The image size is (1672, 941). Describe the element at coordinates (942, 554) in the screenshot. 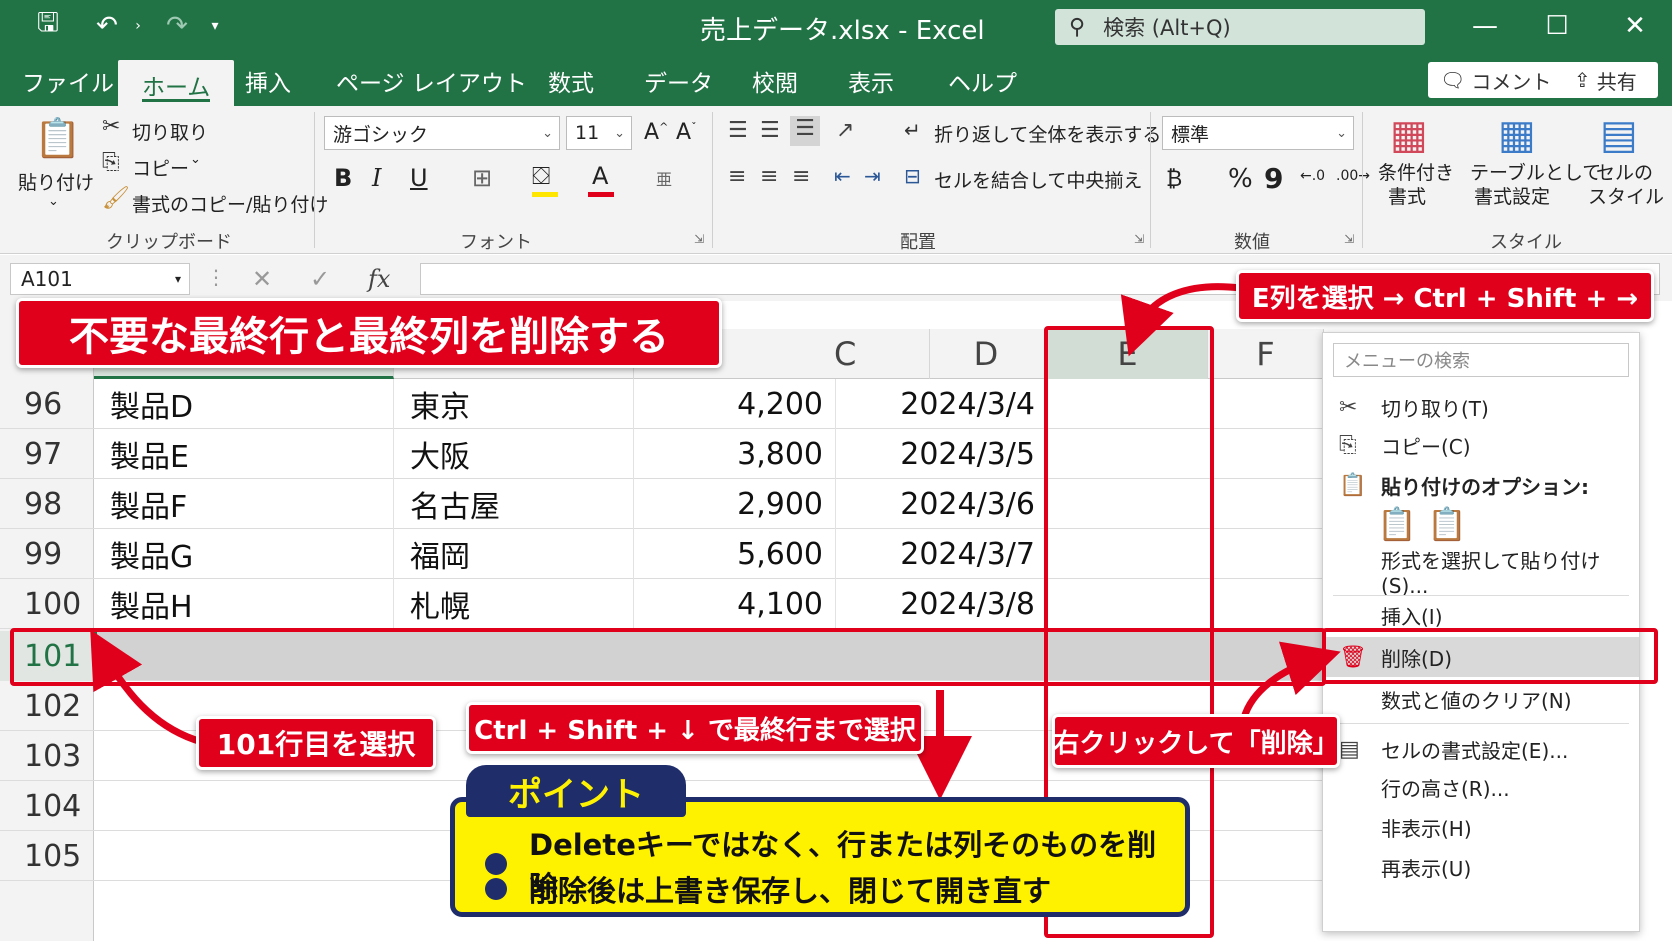

I see `cell-date: 2024/3/7` at that location.